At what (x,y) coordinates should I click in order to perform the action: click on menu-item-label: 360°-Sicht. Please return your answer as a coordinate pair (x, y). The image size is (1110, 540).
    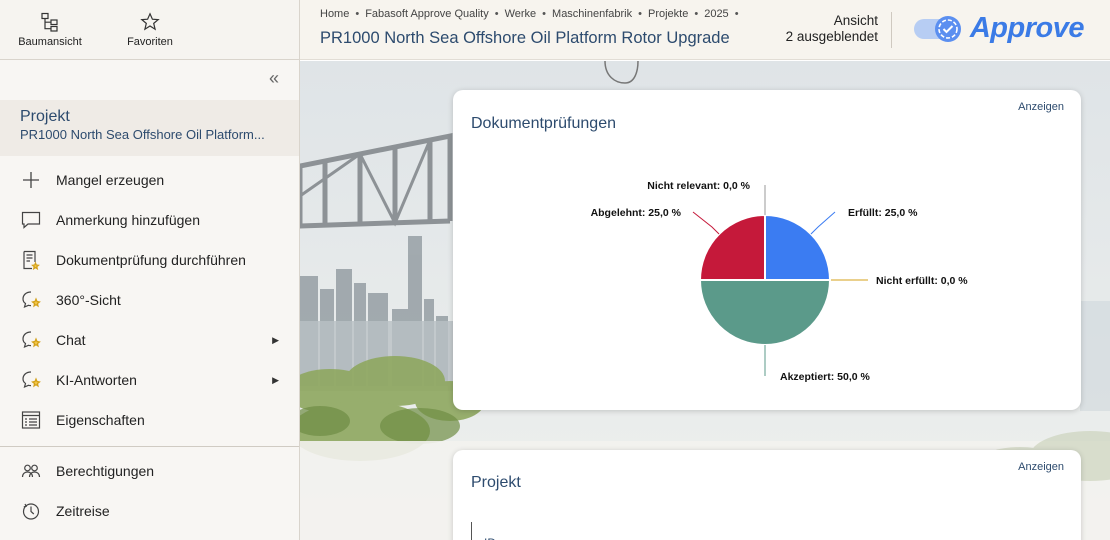
    Looking at the image, I should click on (88, 300).